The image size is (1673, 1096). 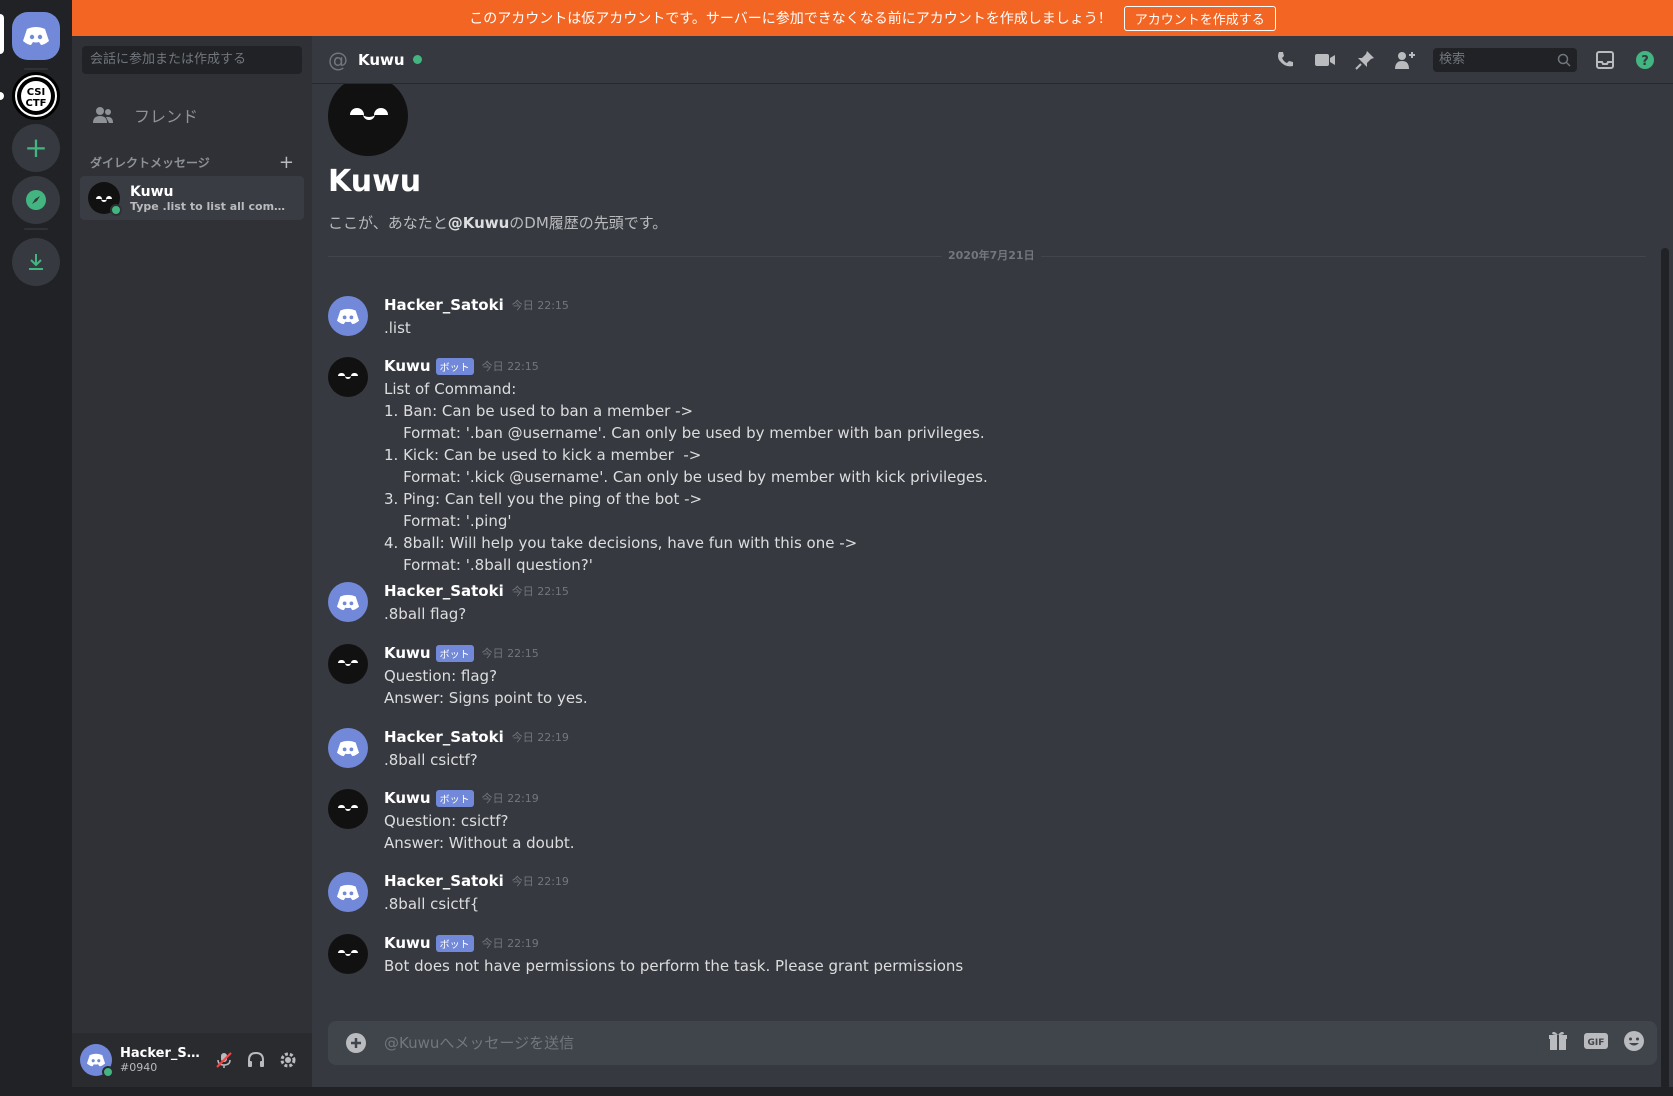 I want to click on at-mention-icon: @, so click(x=338, y=59).